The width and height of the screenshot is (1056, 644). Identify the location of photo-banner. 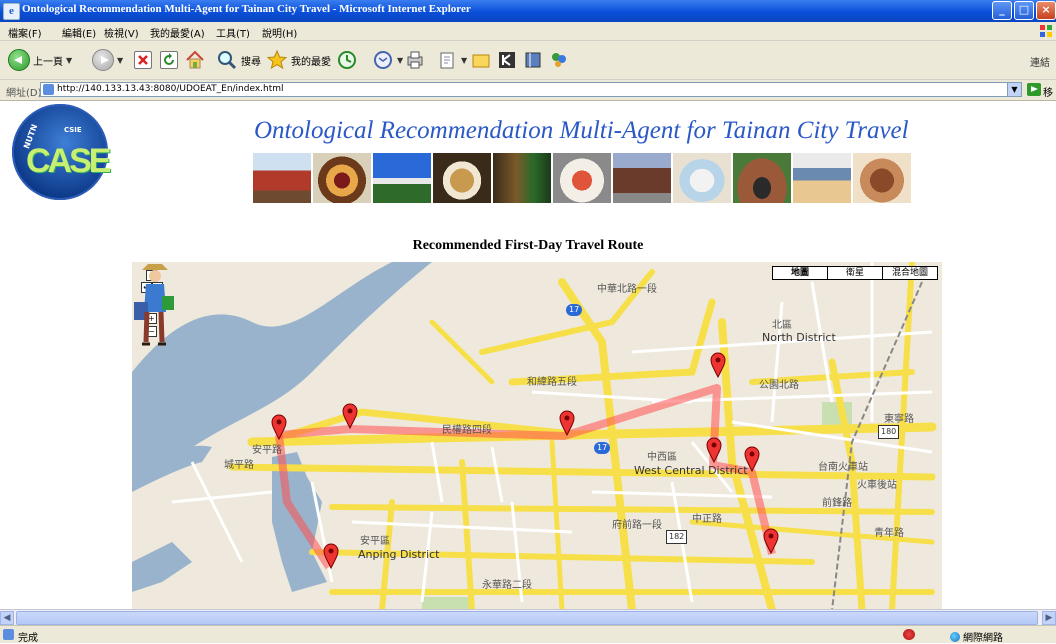
(582, 178).